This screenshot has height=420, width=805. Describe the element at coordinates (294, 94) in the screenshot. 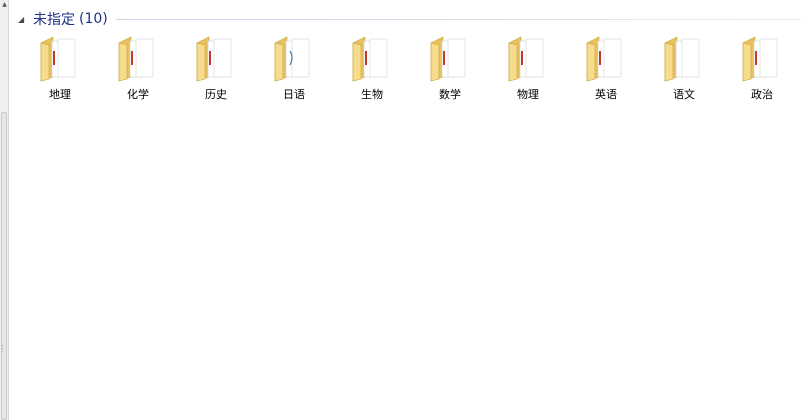

I see `folder-label: 日语` at that location.